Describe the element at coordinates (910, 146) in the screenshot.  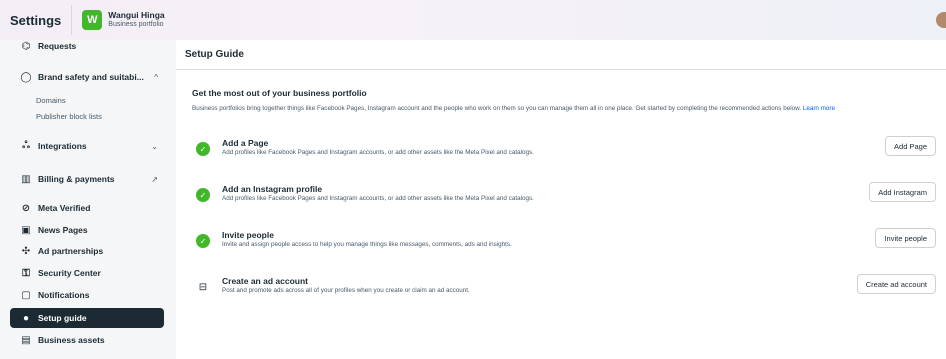
I see `add-page-button: Add Page` at that location.